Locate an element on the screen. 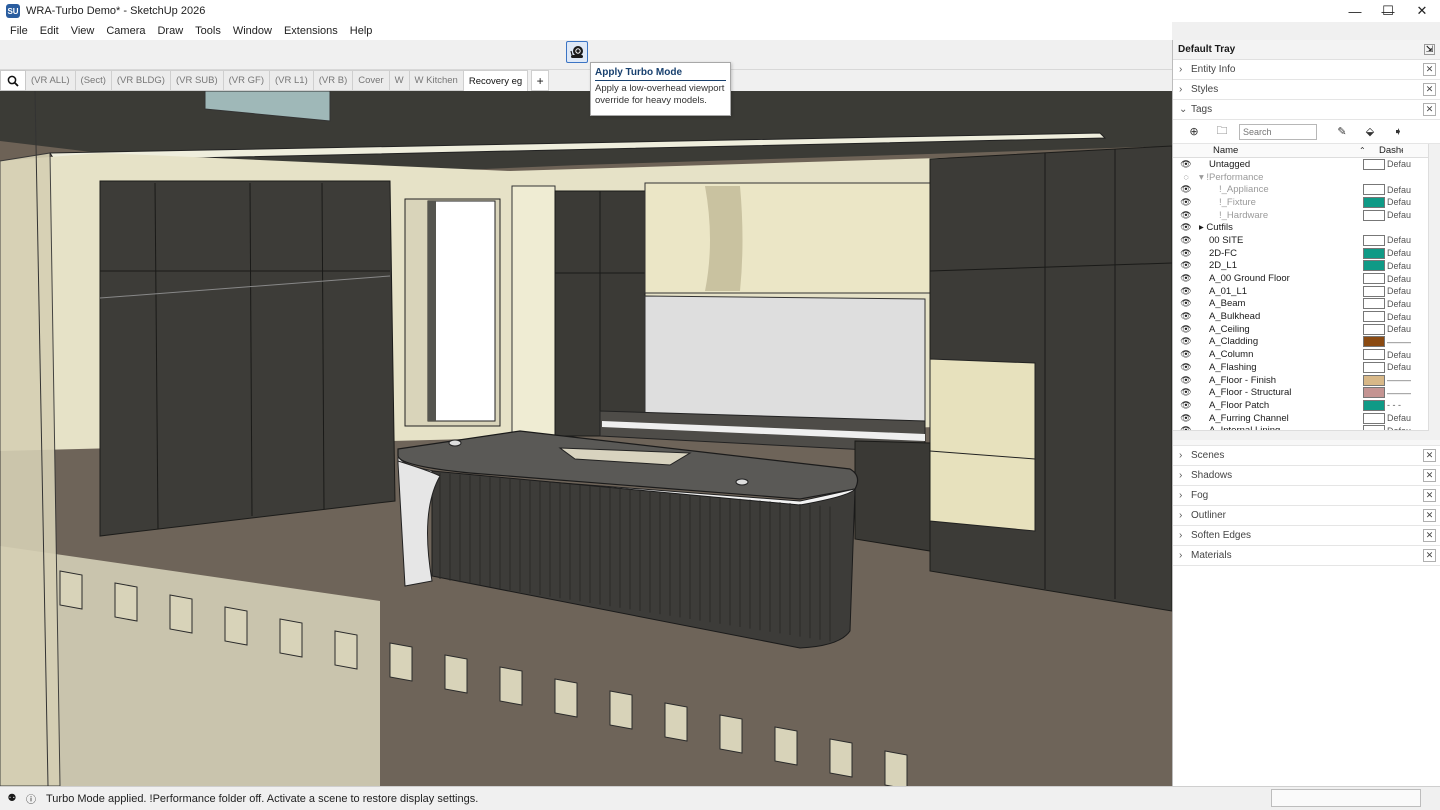 The height and width of the screenshot is (810, 1440). scene-tab: Cover is located at coordinates (371, 80).